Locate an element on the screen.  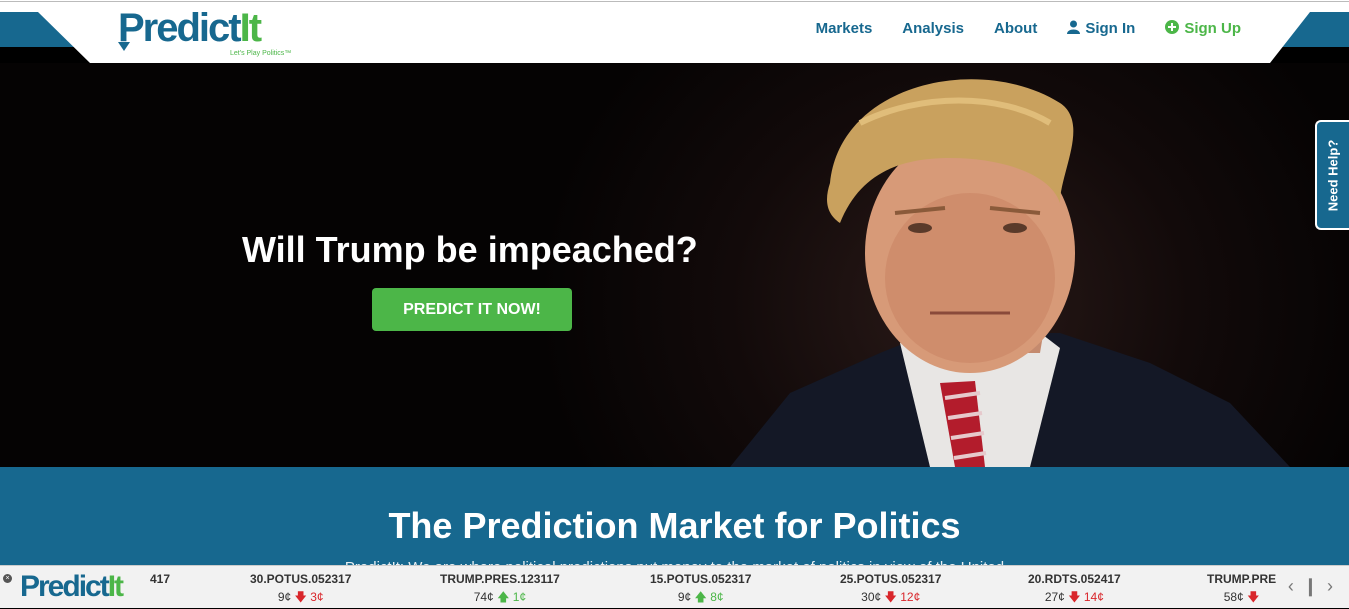
ticker-item: TRUMP.PRES.123117 74¢ 🡅 1¢ is located at coordinates (500, 590).